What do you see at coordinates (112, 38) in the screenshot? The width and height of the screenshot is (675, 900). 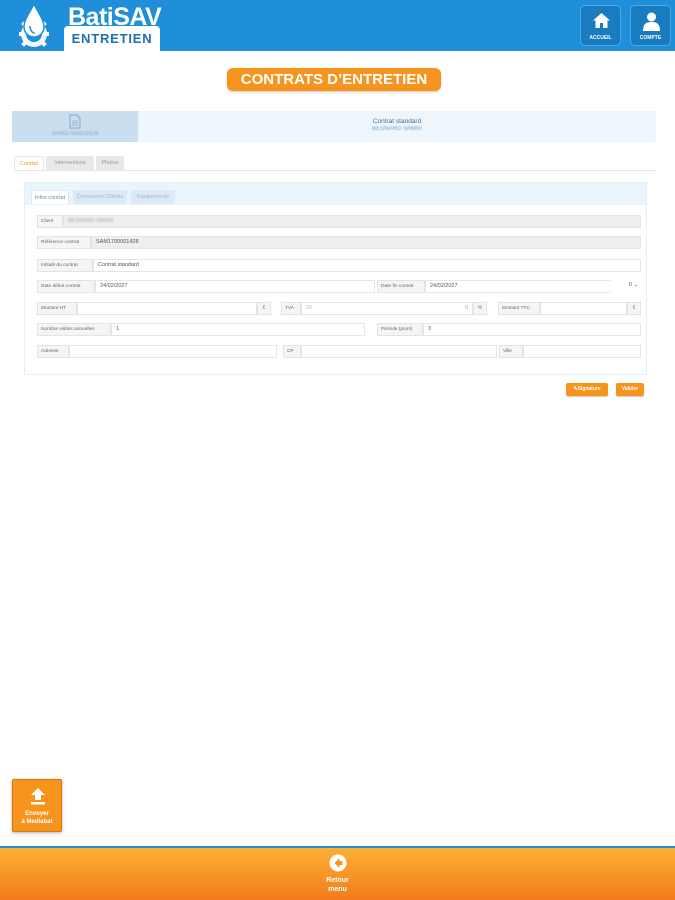 I see `app-subtitle: ENTRETIEN` at bounding box center [112, 38].